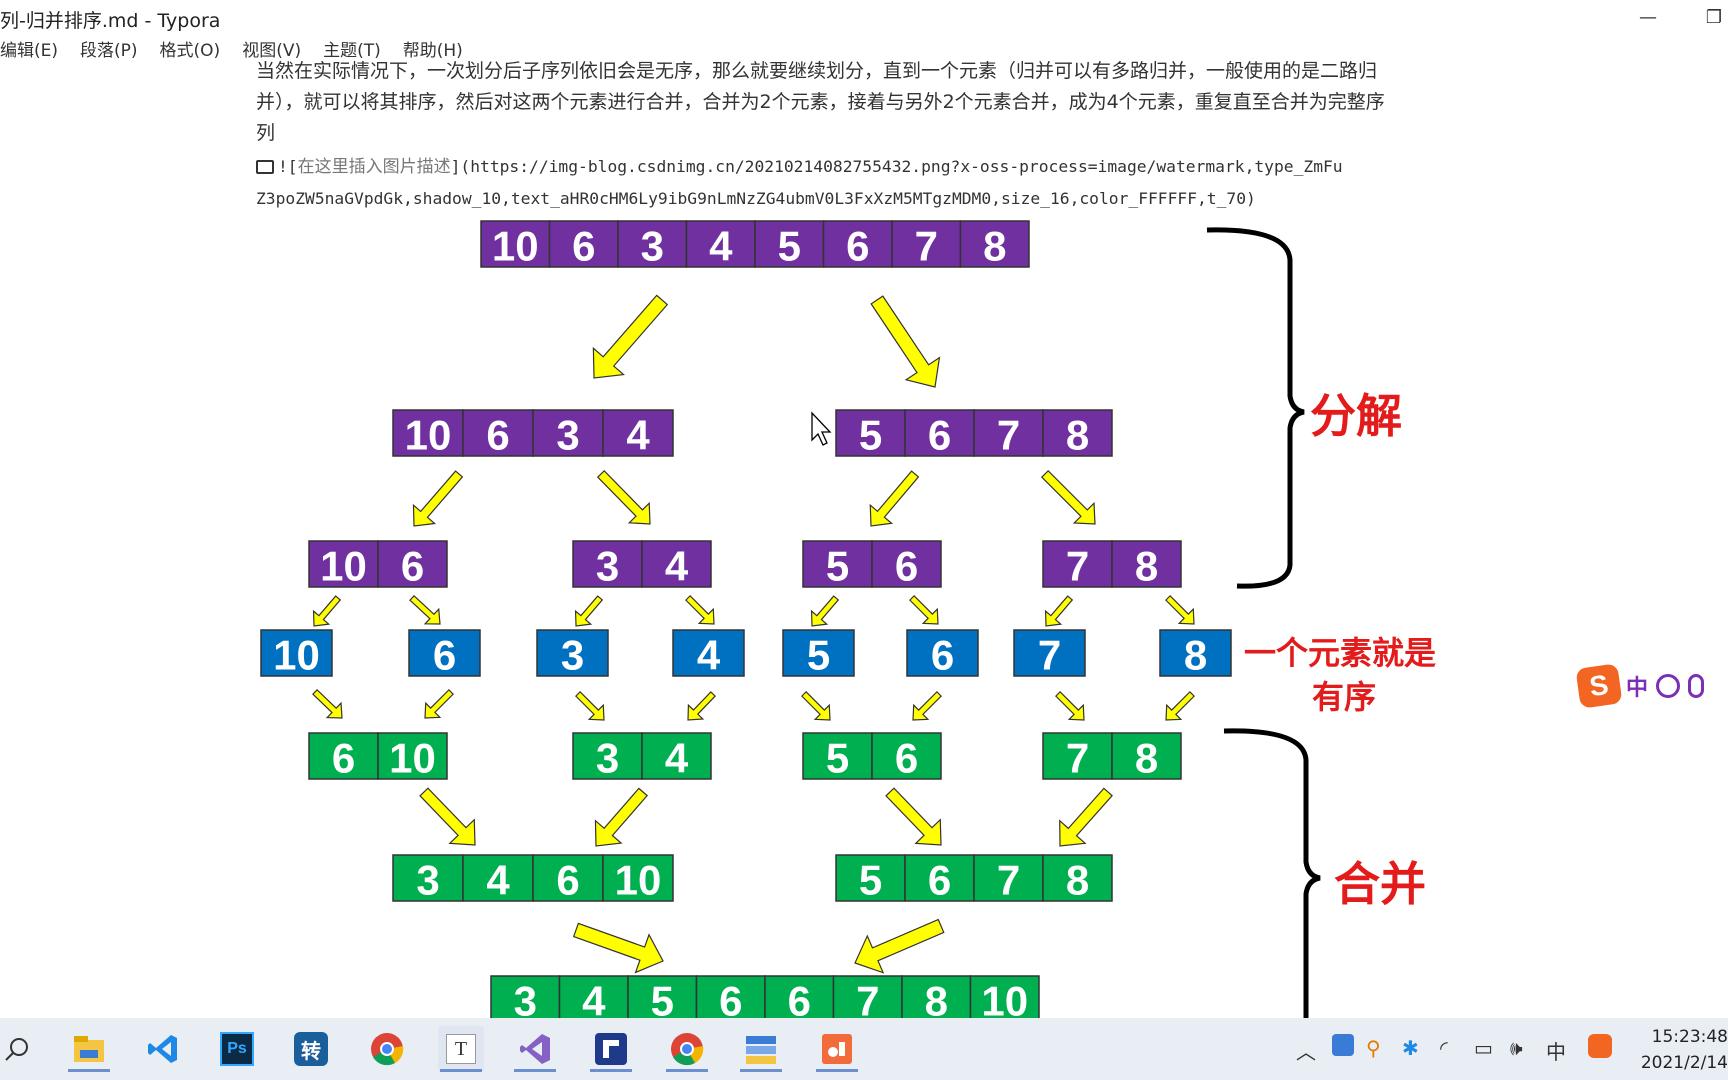 This screenshot has height=1080, width=1728. I want to click on microphone-icon, so click(1696, 686).